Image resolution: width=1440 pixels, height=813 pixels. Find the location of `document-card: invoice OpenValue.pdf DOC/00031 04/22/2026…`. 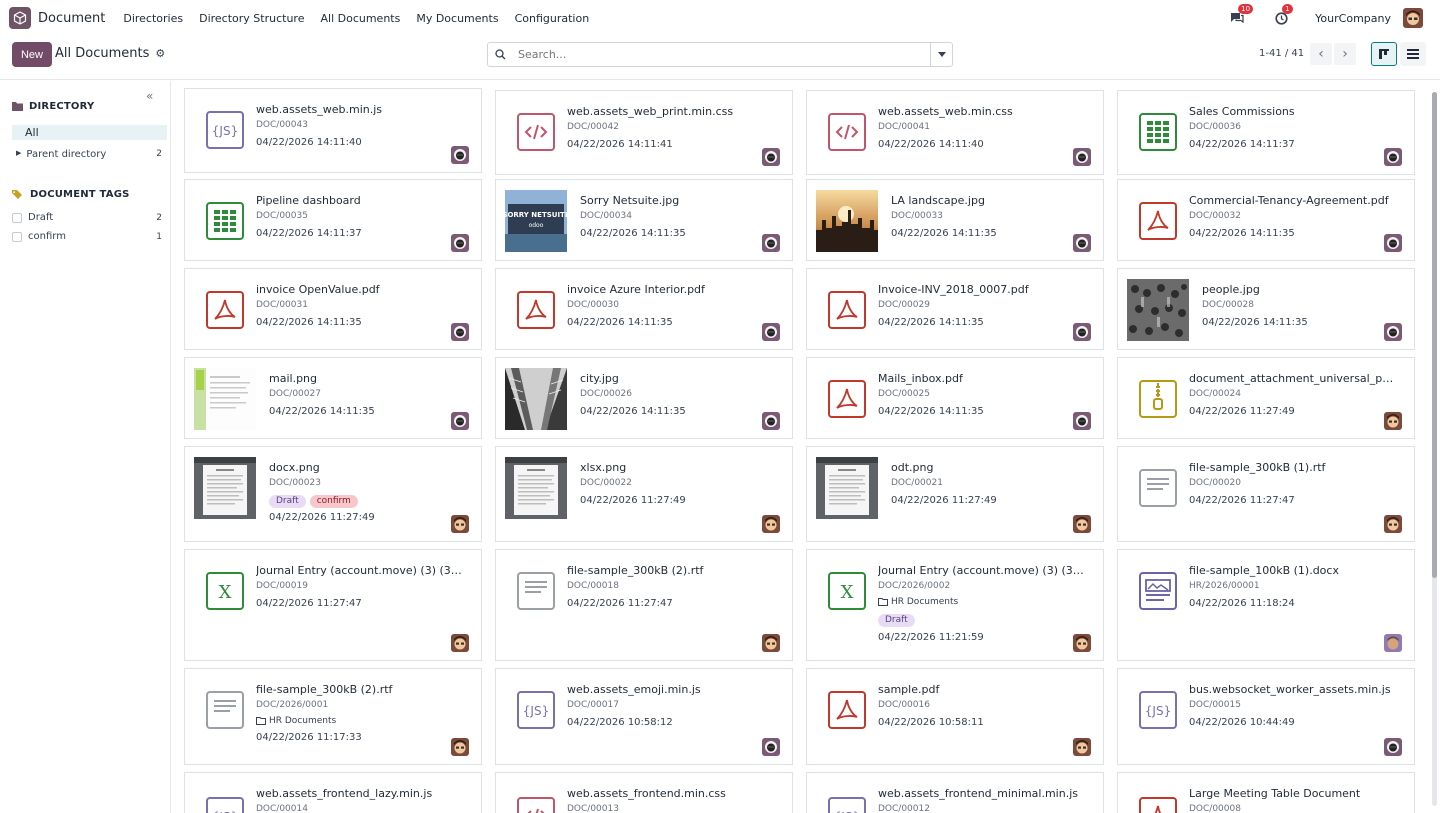

document-card: invoice OpenValue.pdf DOC/00031 04/22/2026… is located at coordinates (333, 309).